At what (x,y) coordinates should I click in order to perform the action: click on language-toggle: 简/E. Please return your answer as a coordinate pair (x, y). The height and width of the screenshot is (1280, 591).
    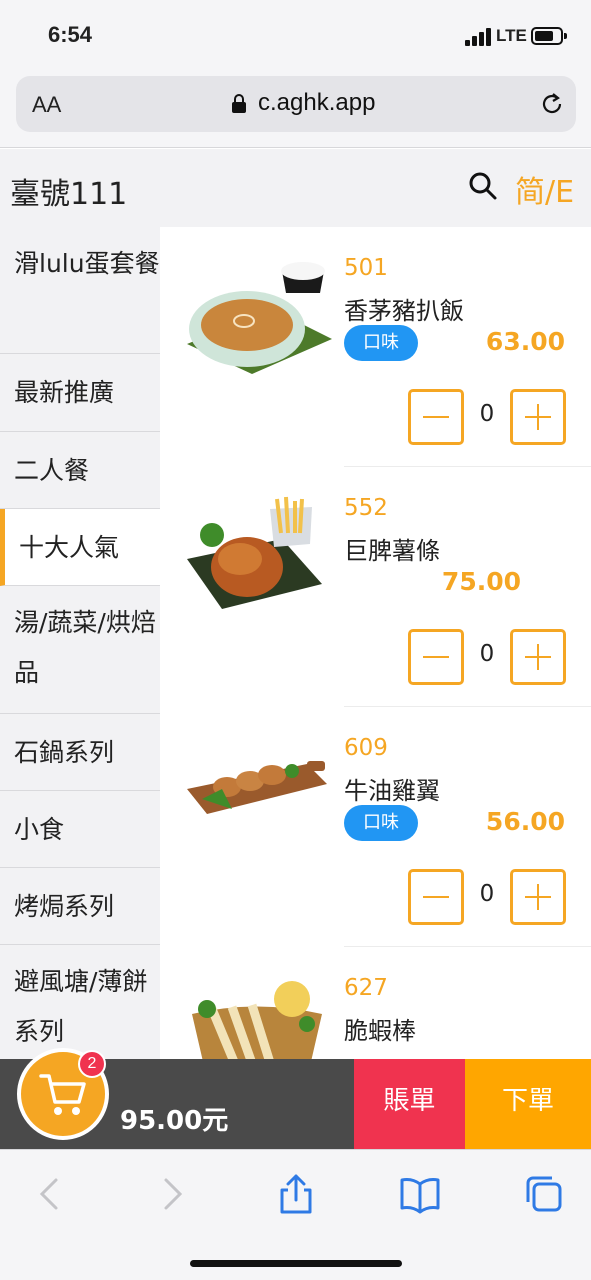
    Looking at the image, I should click on (544, 189).